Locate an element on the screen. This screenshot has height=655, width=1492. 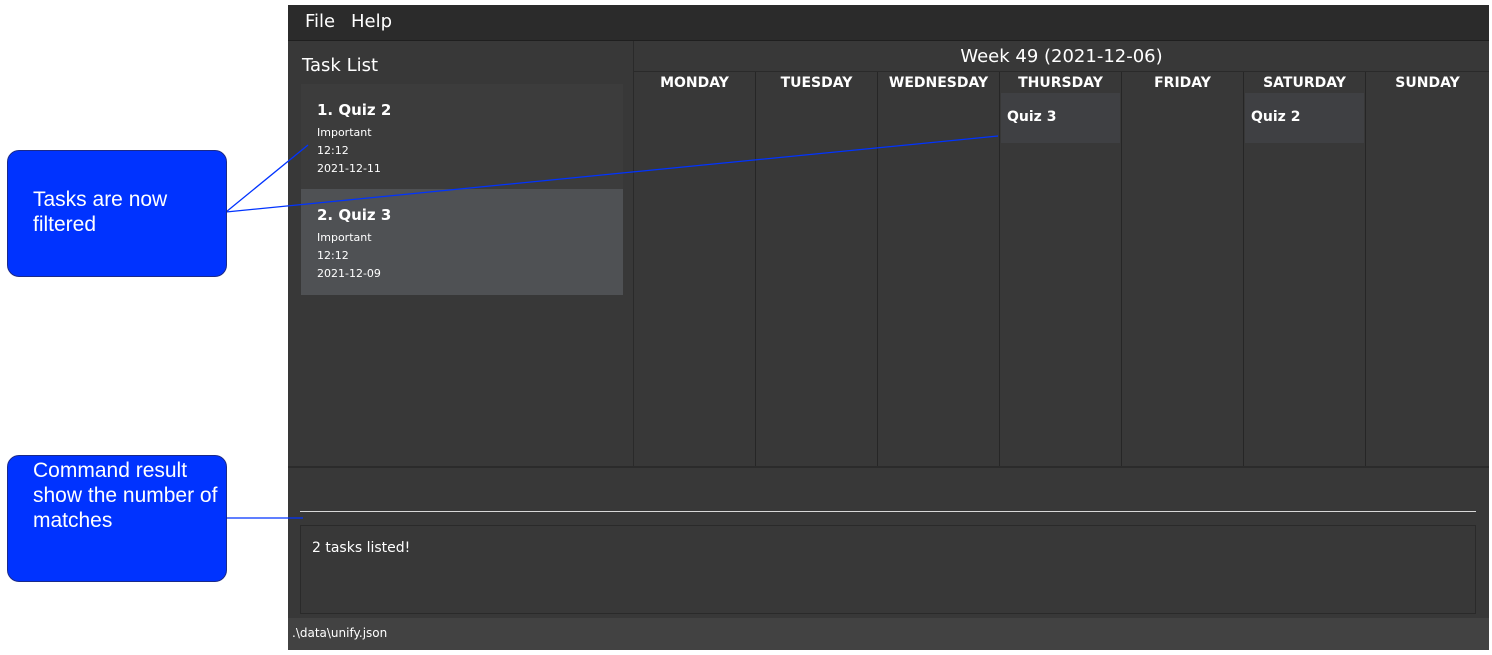
callout-text: Tasks are now filtered is located at coordinates (100, 212).